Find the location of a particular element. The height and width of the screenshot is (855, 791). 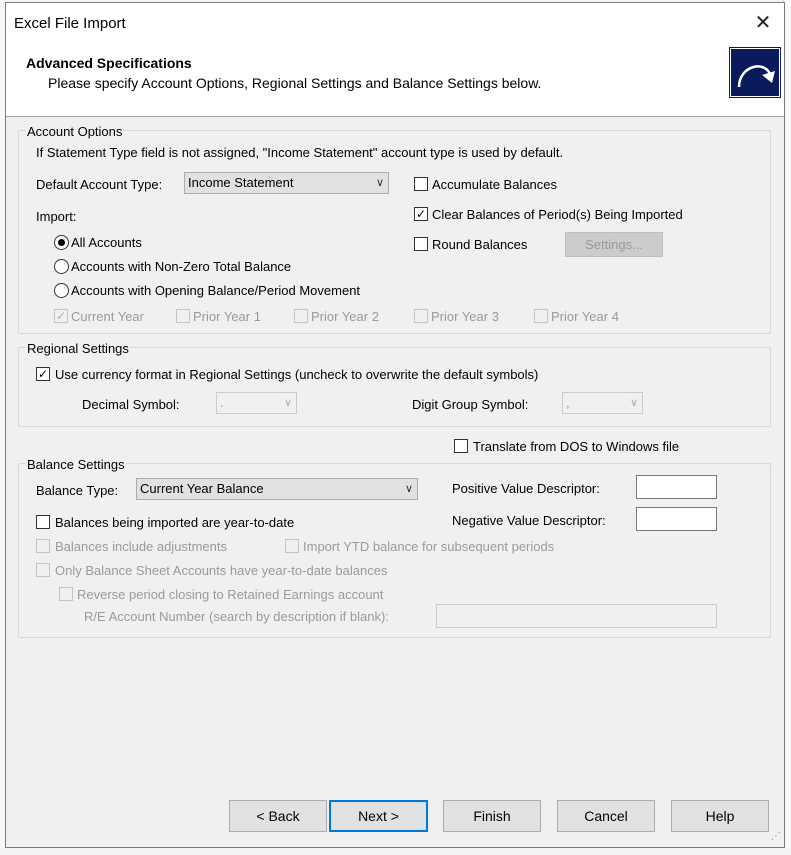

decimal-symbol-select: . ∨ is located at coordinates (256, 403).